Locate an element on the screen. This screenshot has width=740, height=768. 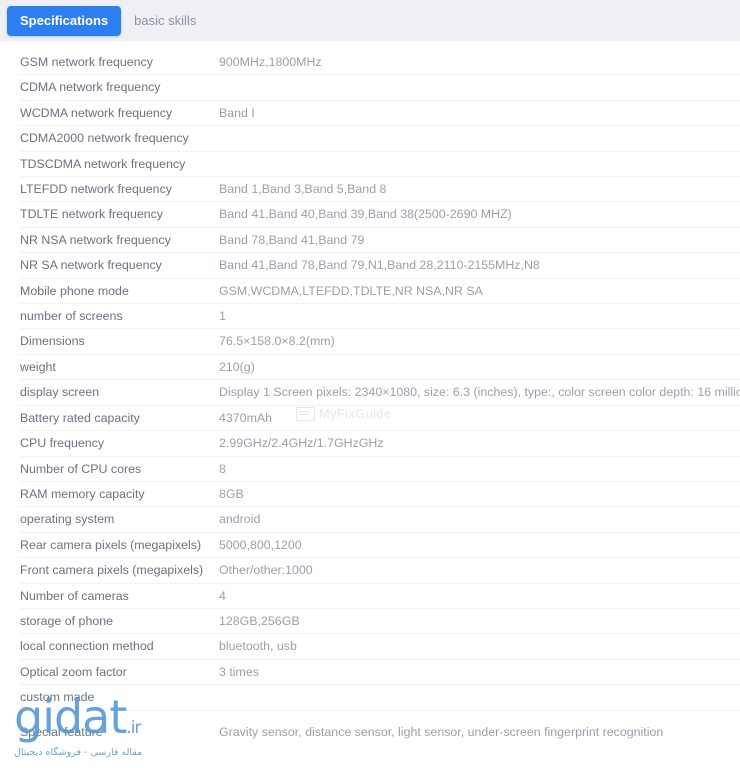
spec-label: TDSCDMA network frequency is located at coordinates (103, 163).